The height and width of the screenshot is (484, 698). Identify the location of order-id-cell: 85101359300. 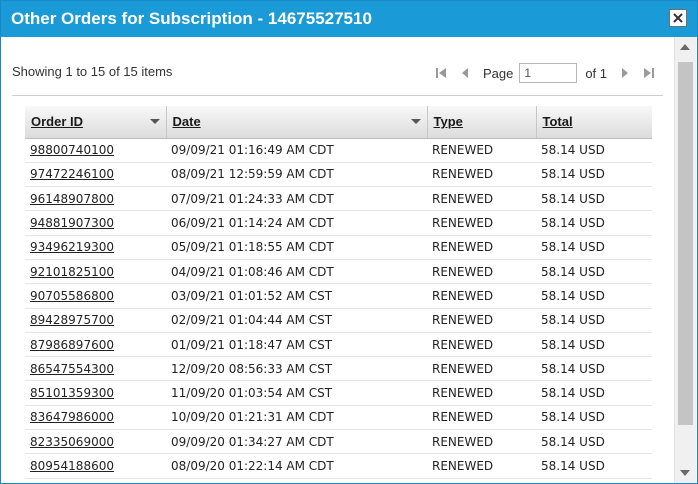
(95, 393).